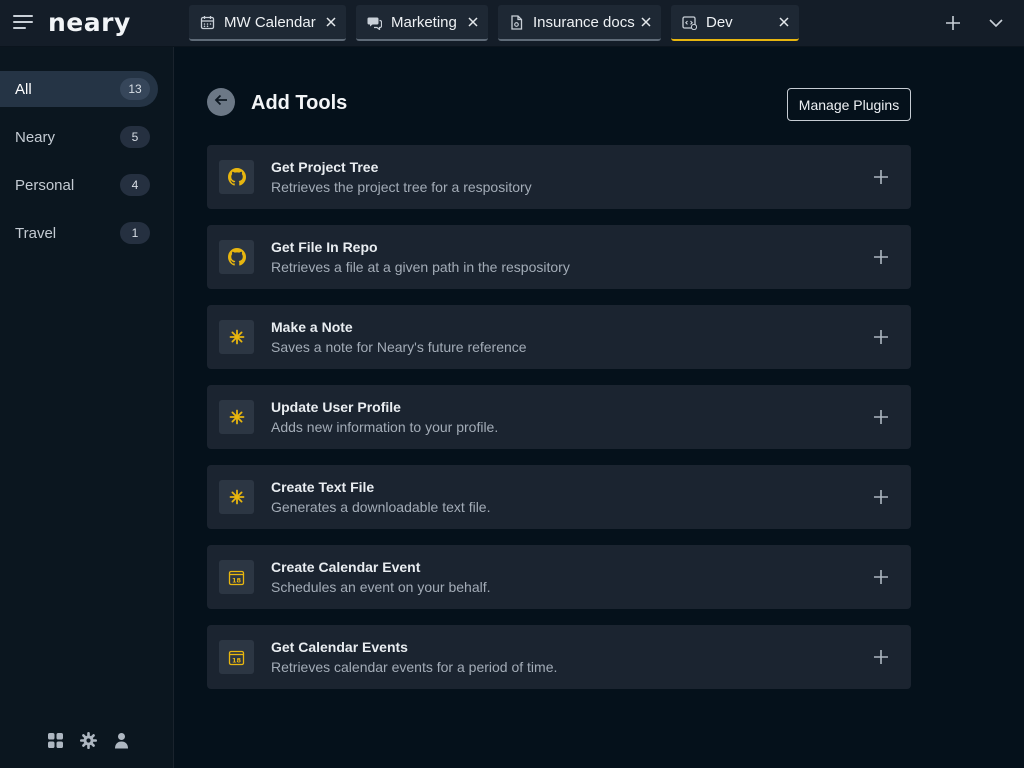 The image size is (1024, 768). I want to click on tab-marketing: Marketing, so click(422, 23).